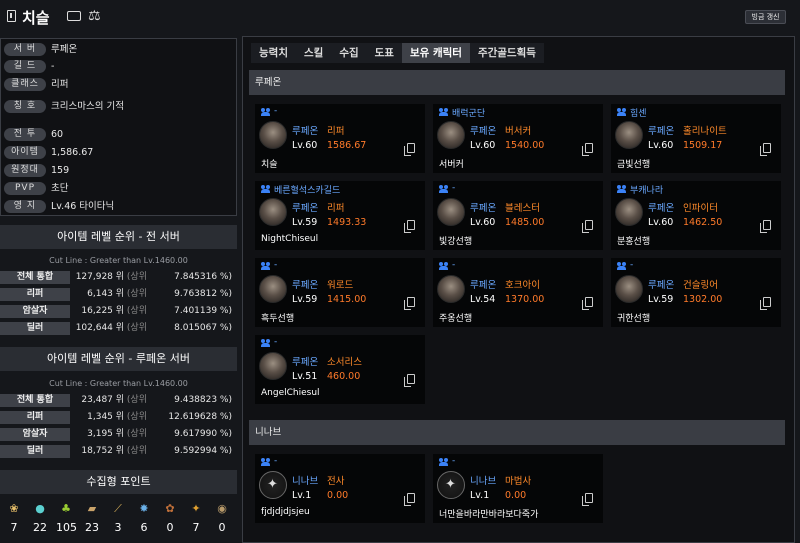 This screenshot has height=543, width=800. What do you see at coordinates (518, 292) in the screenshot?
I see `character-card: - 루페온 호크아이 Lv.54 1370.00 주옹선행` at bounding box center [518, 292].